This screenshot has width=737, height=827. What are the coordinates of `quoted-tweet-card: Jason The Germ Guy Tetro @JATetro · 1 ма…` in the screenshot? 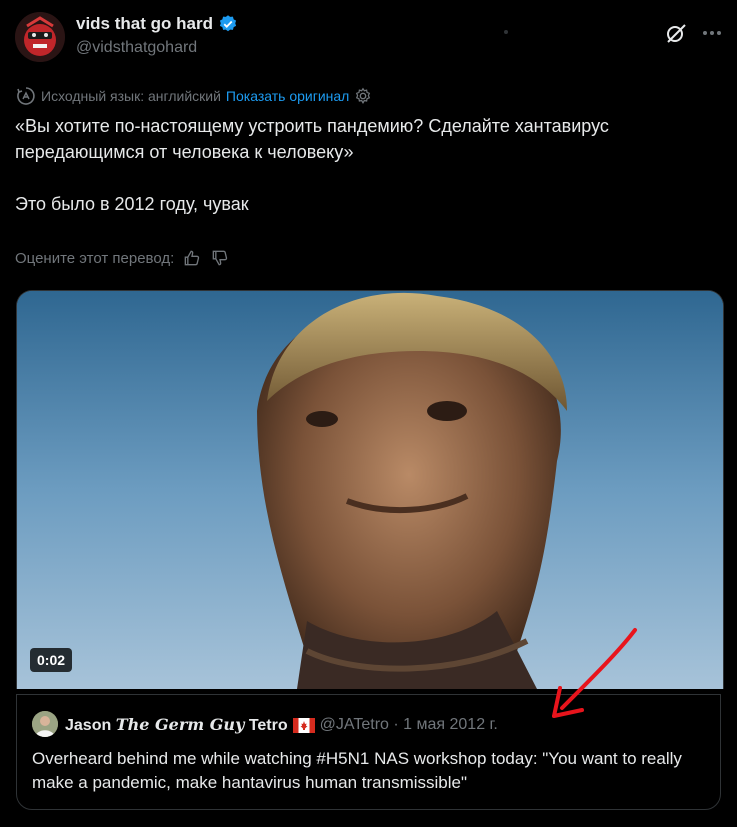 It's located at (368, 752).